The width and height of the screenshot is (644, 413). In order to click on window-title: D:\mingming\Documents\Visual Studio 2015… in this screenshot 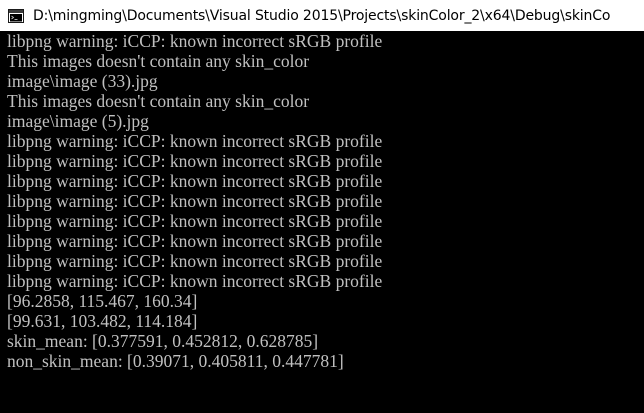, I will do `click(322, 15)`.